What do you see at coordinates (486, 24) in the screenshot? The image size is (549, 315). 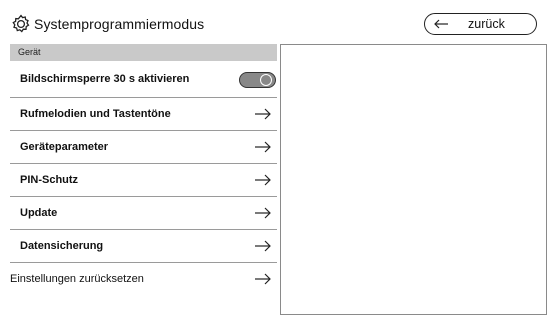 I see `back-button-label: zurück` at bounding box center [486, 24].